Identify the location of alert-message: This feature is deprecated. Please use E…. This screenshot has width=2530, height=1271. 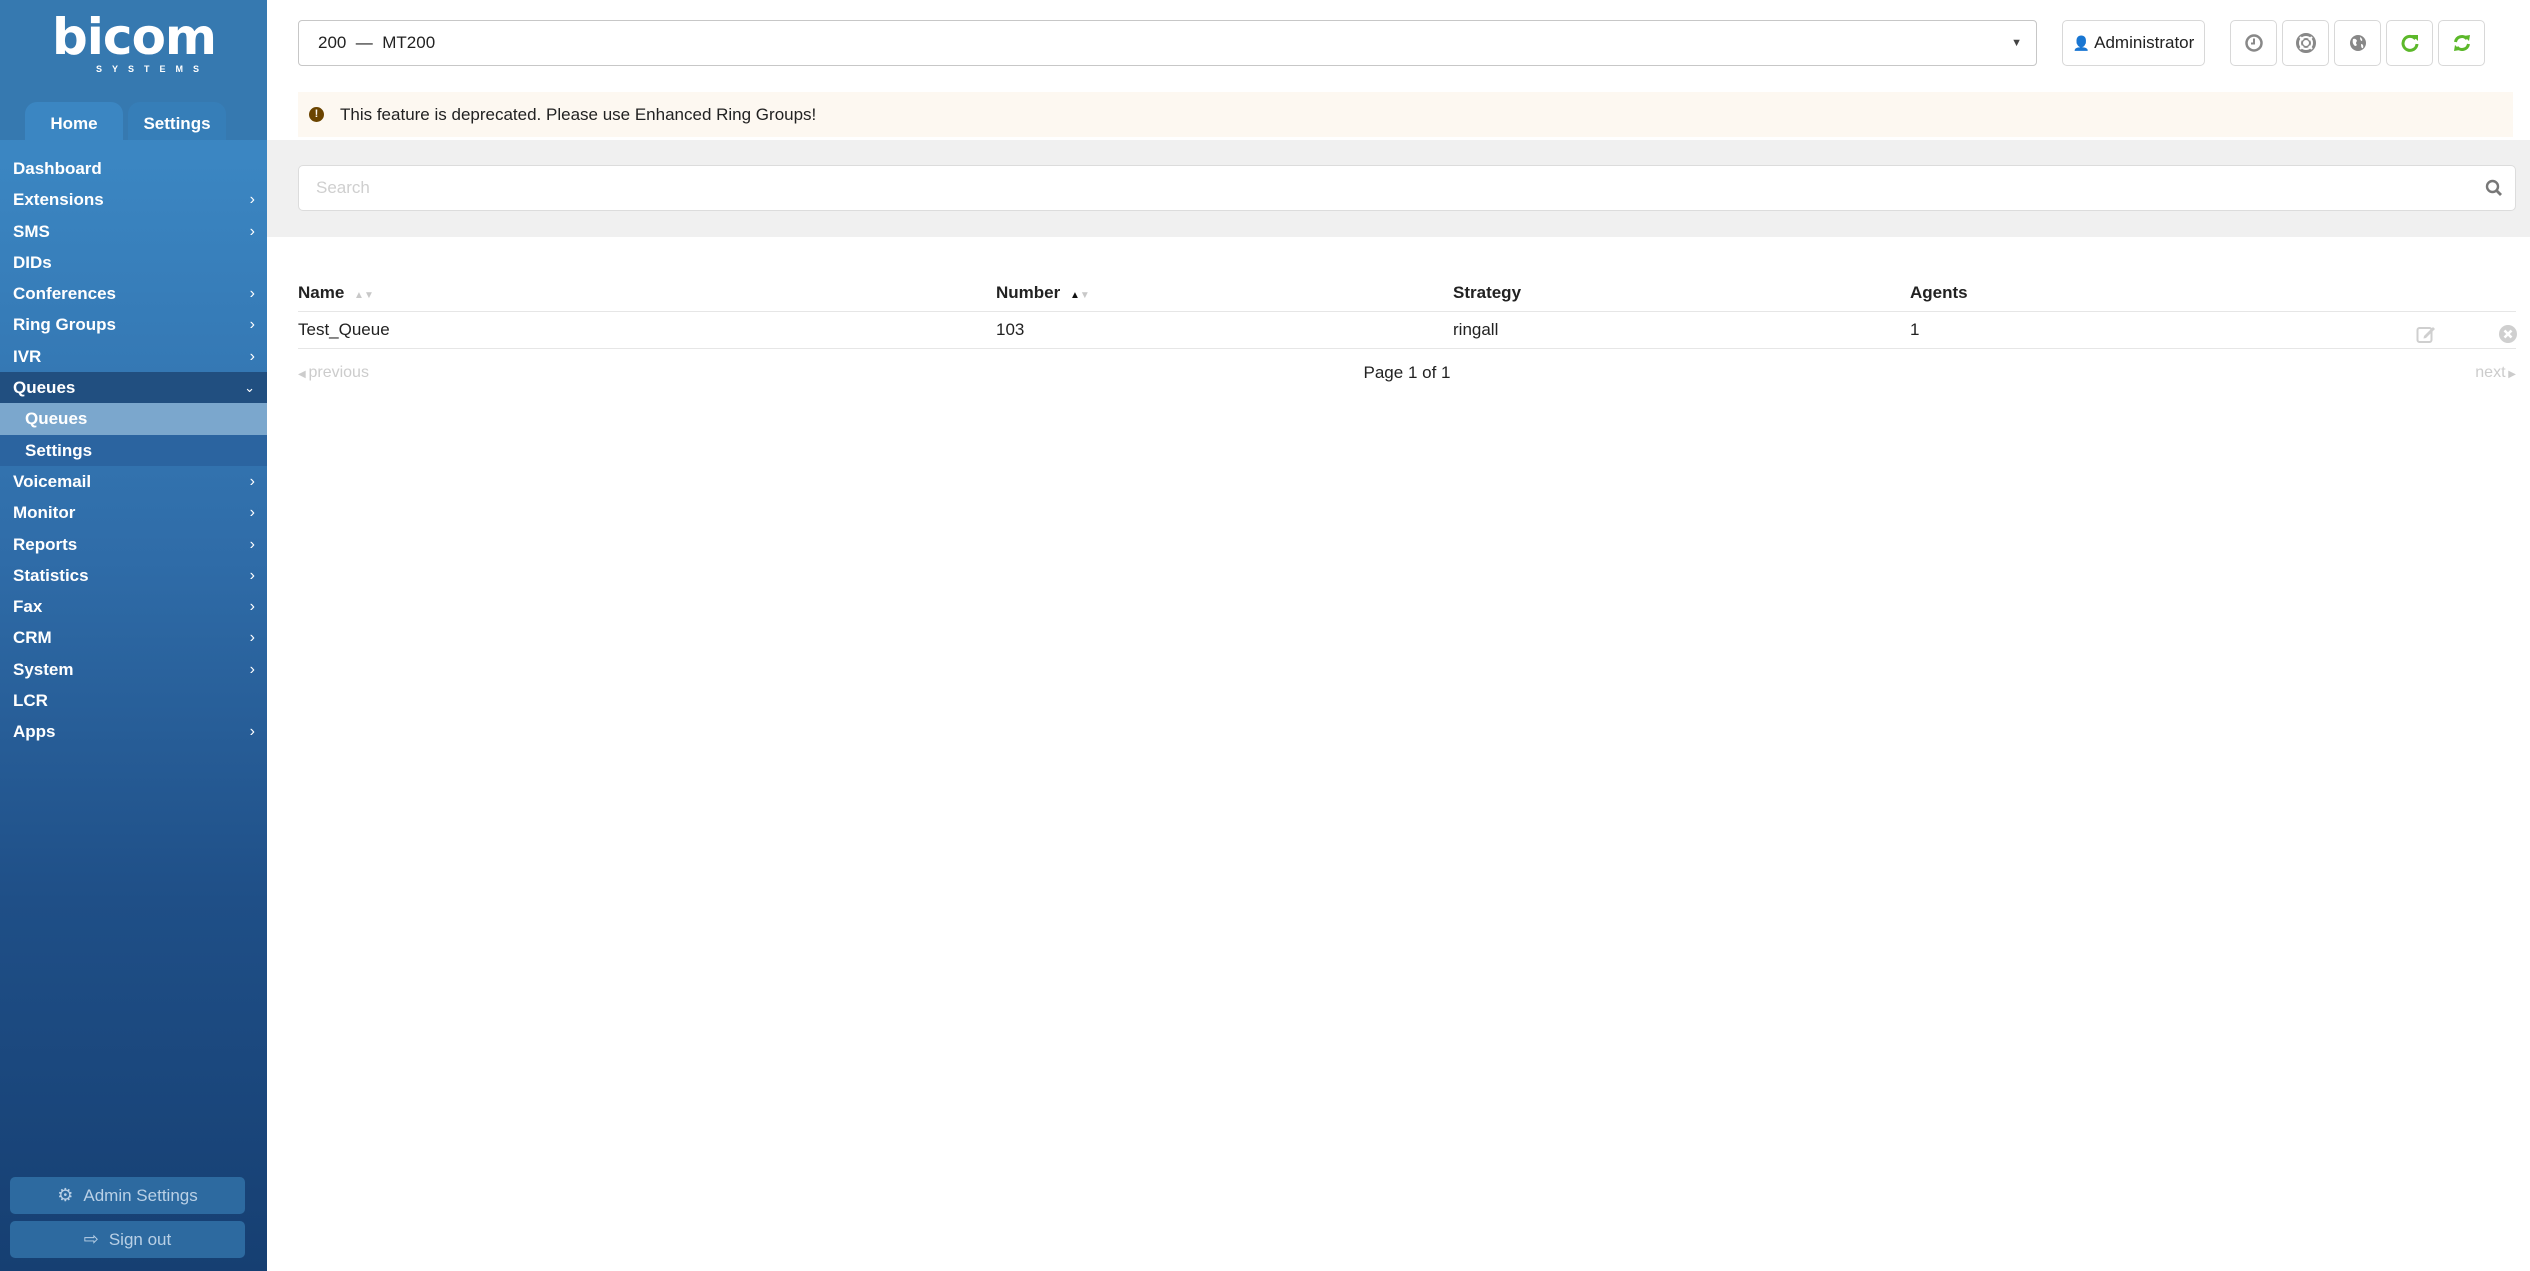
(578, 114).